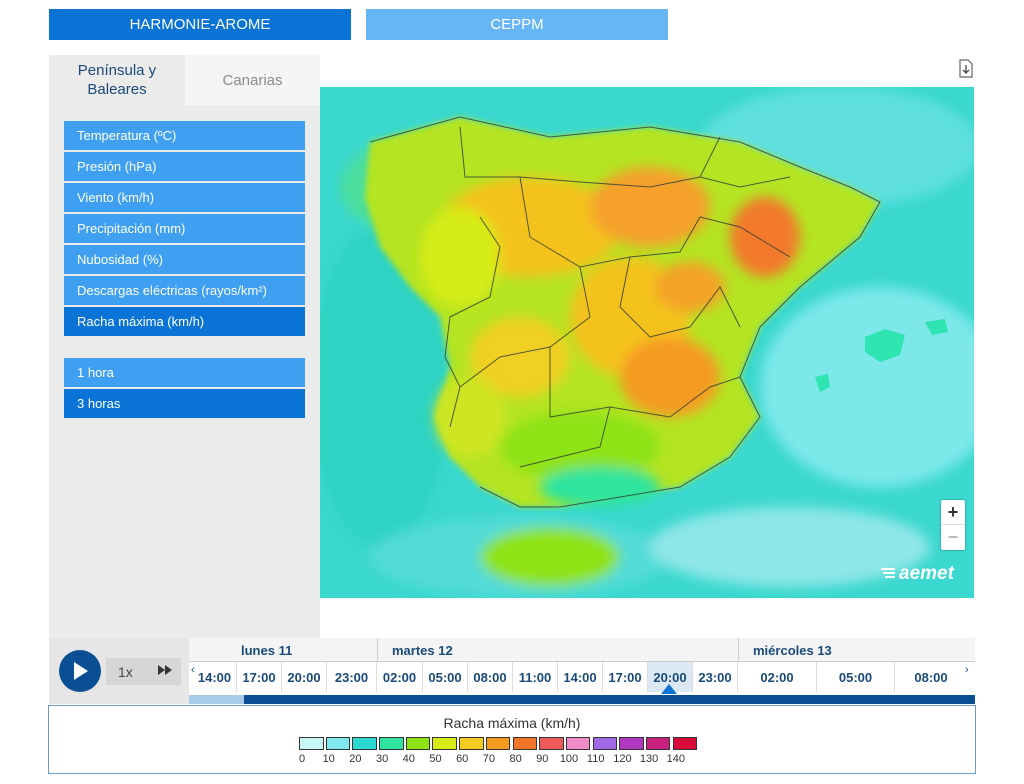  I want to click on tab-peninsula: Península y Baleares, so click(117, 80).